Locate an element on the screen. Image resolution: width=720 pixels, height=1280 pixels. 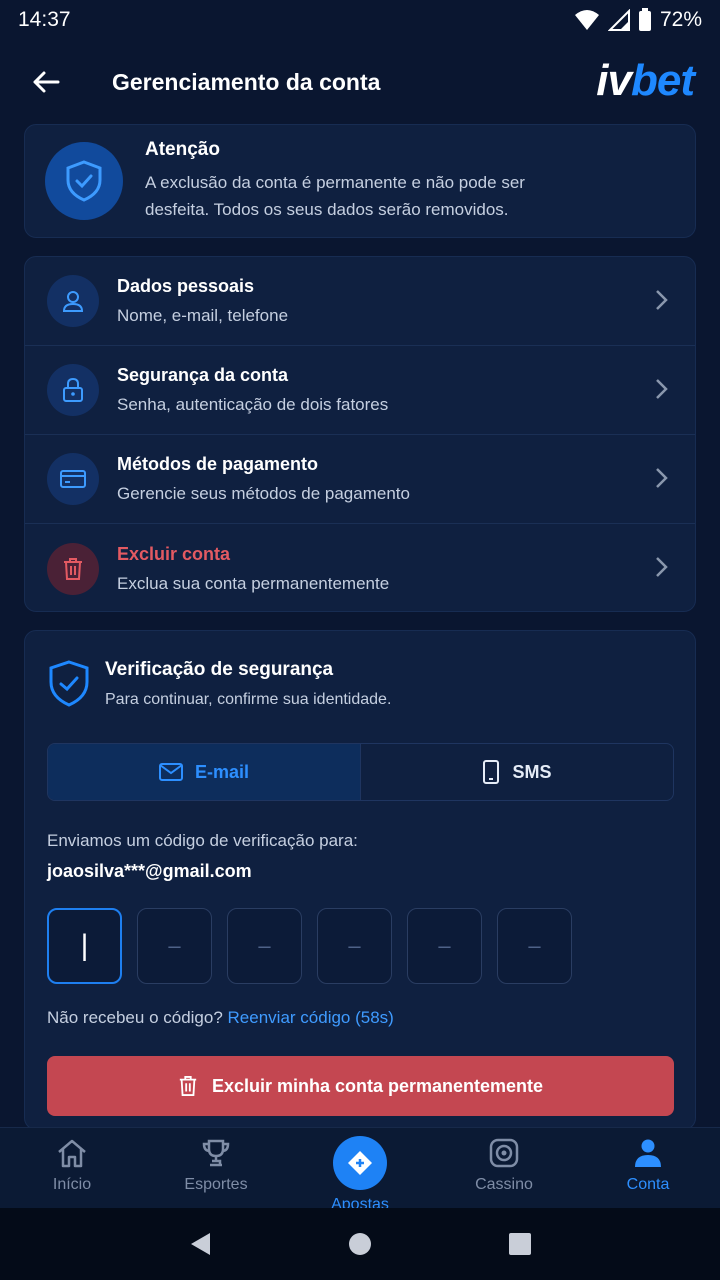
verification-title: Verificação de segurança is located at coordinates (219, 669).